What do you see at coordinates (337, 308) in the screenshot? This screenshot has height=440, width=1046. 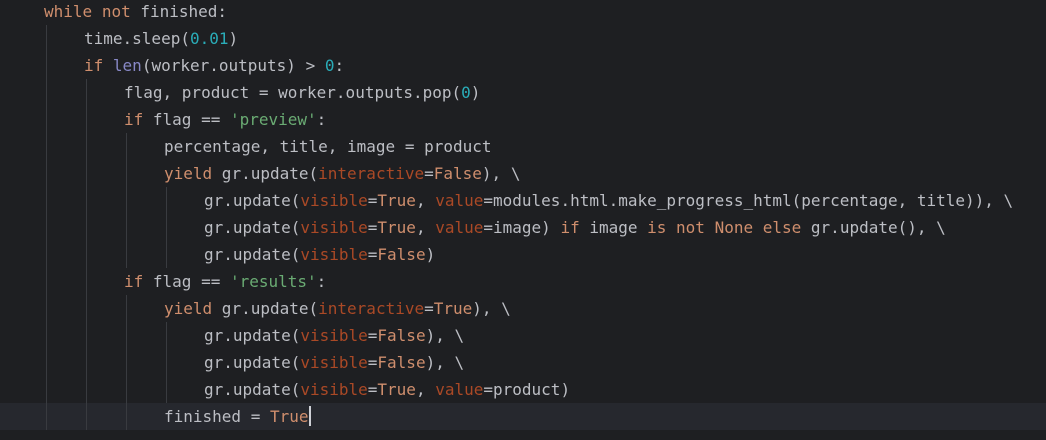 I see `code-text: yield gr.update(interactive=True), \` at bounding box center [337, 308].